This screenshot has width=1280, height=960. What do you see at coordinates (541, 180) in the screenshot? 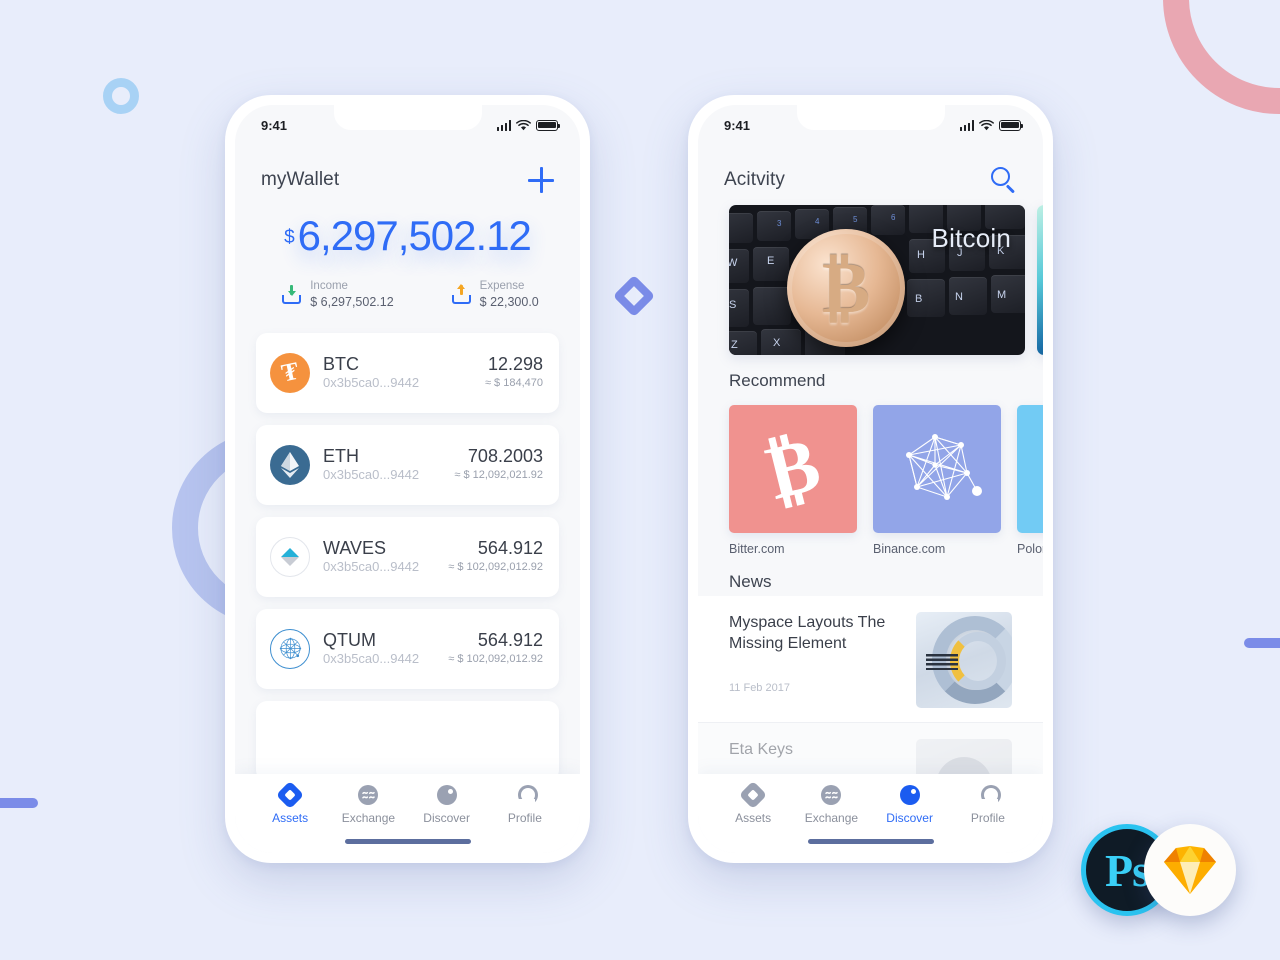
I see `plus-icon` at bounding box center [541, 180].